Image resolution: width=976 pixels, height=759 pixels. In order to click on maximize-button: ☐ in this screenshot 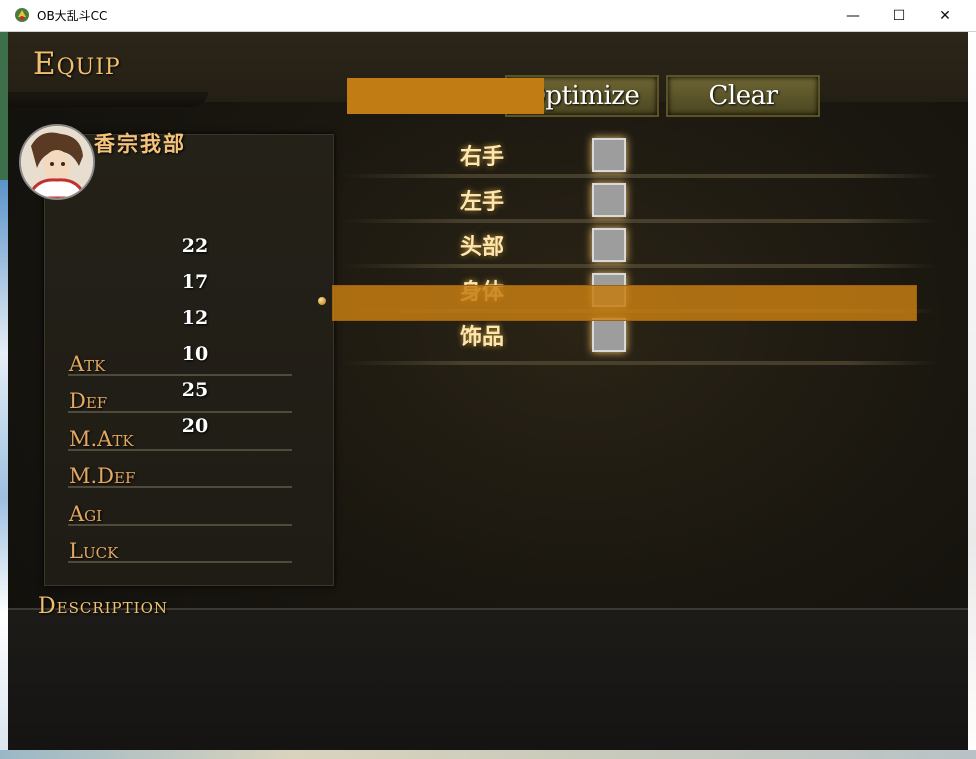, I will do `click(899, 15)`.